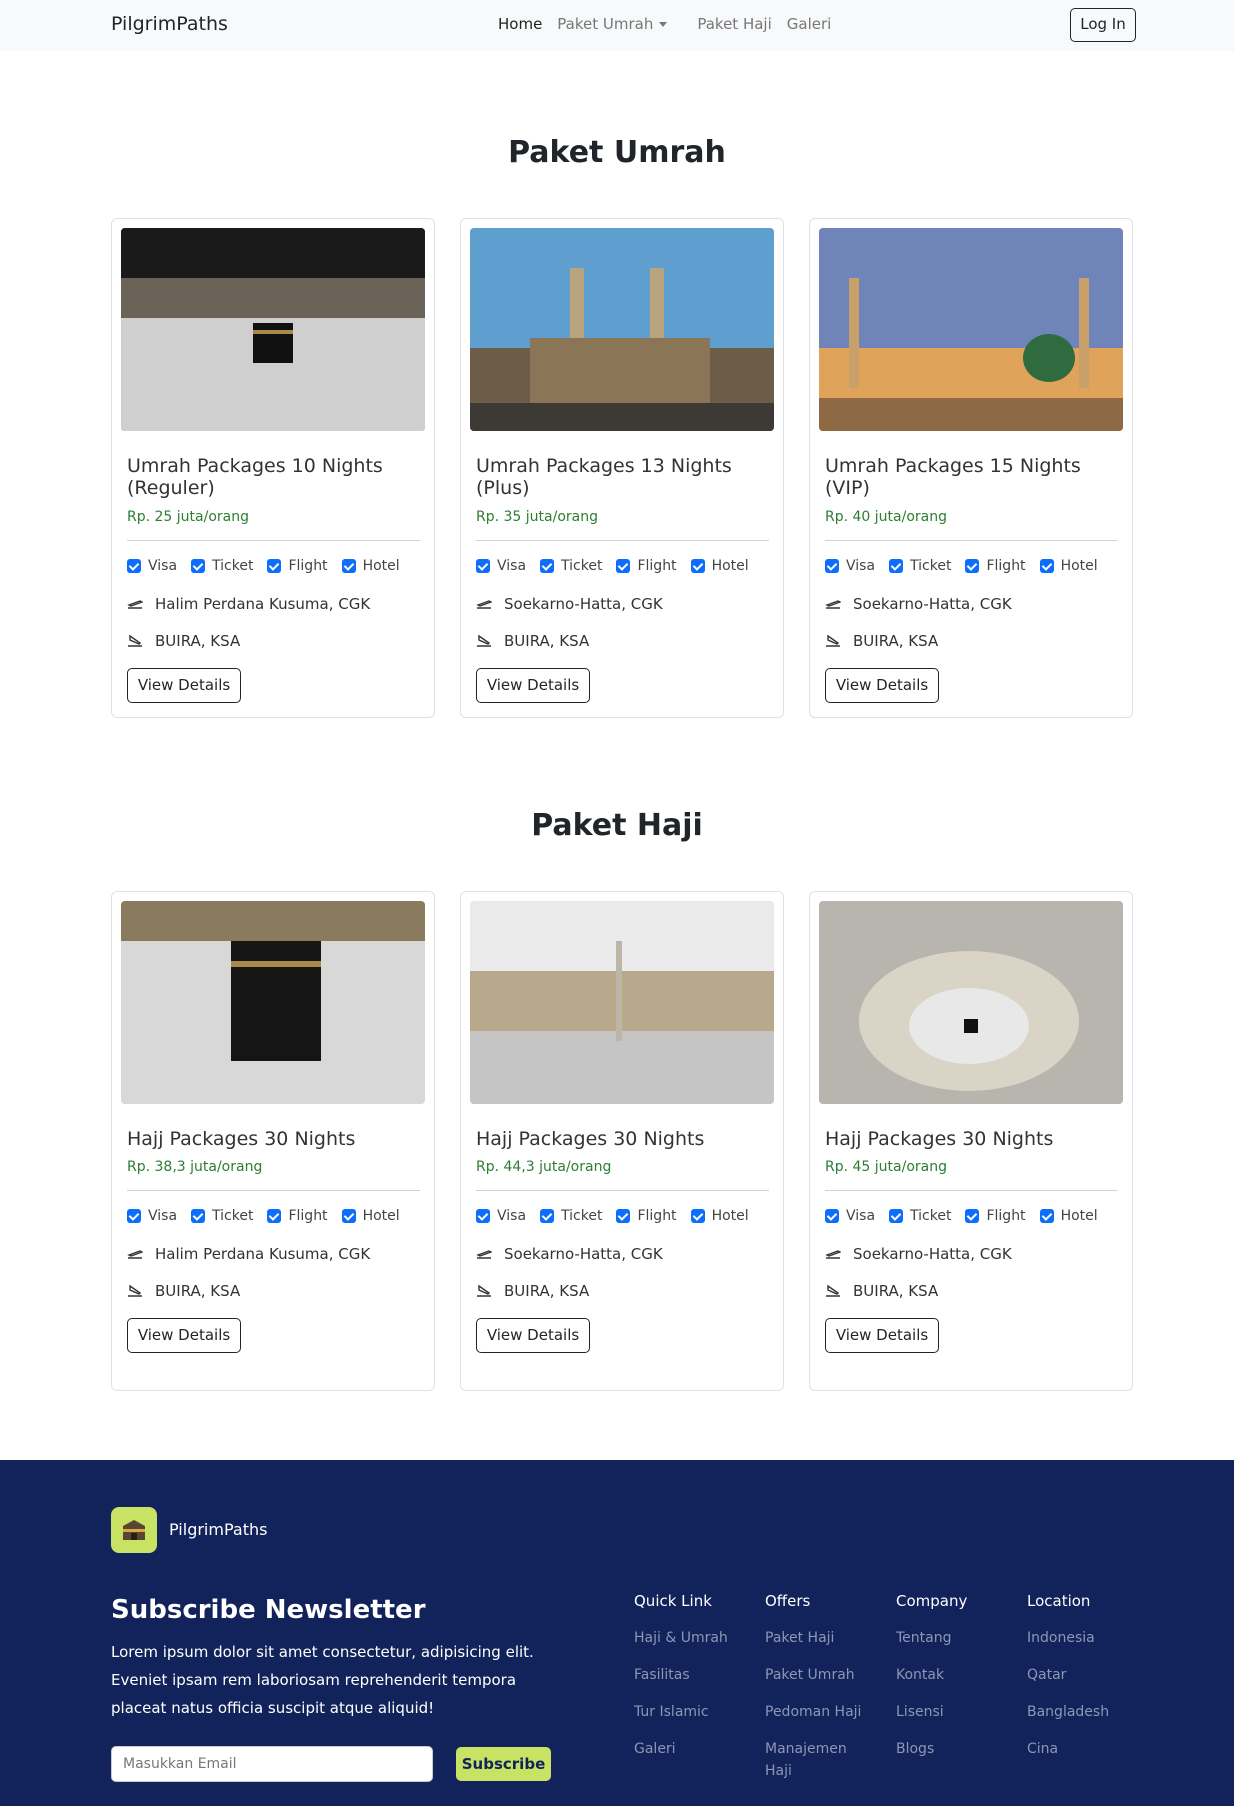  Describe the element at coordinates (544, 1167) in the screenshot. I see `card-price: Rp. 44,3 juta/orang` at that location.